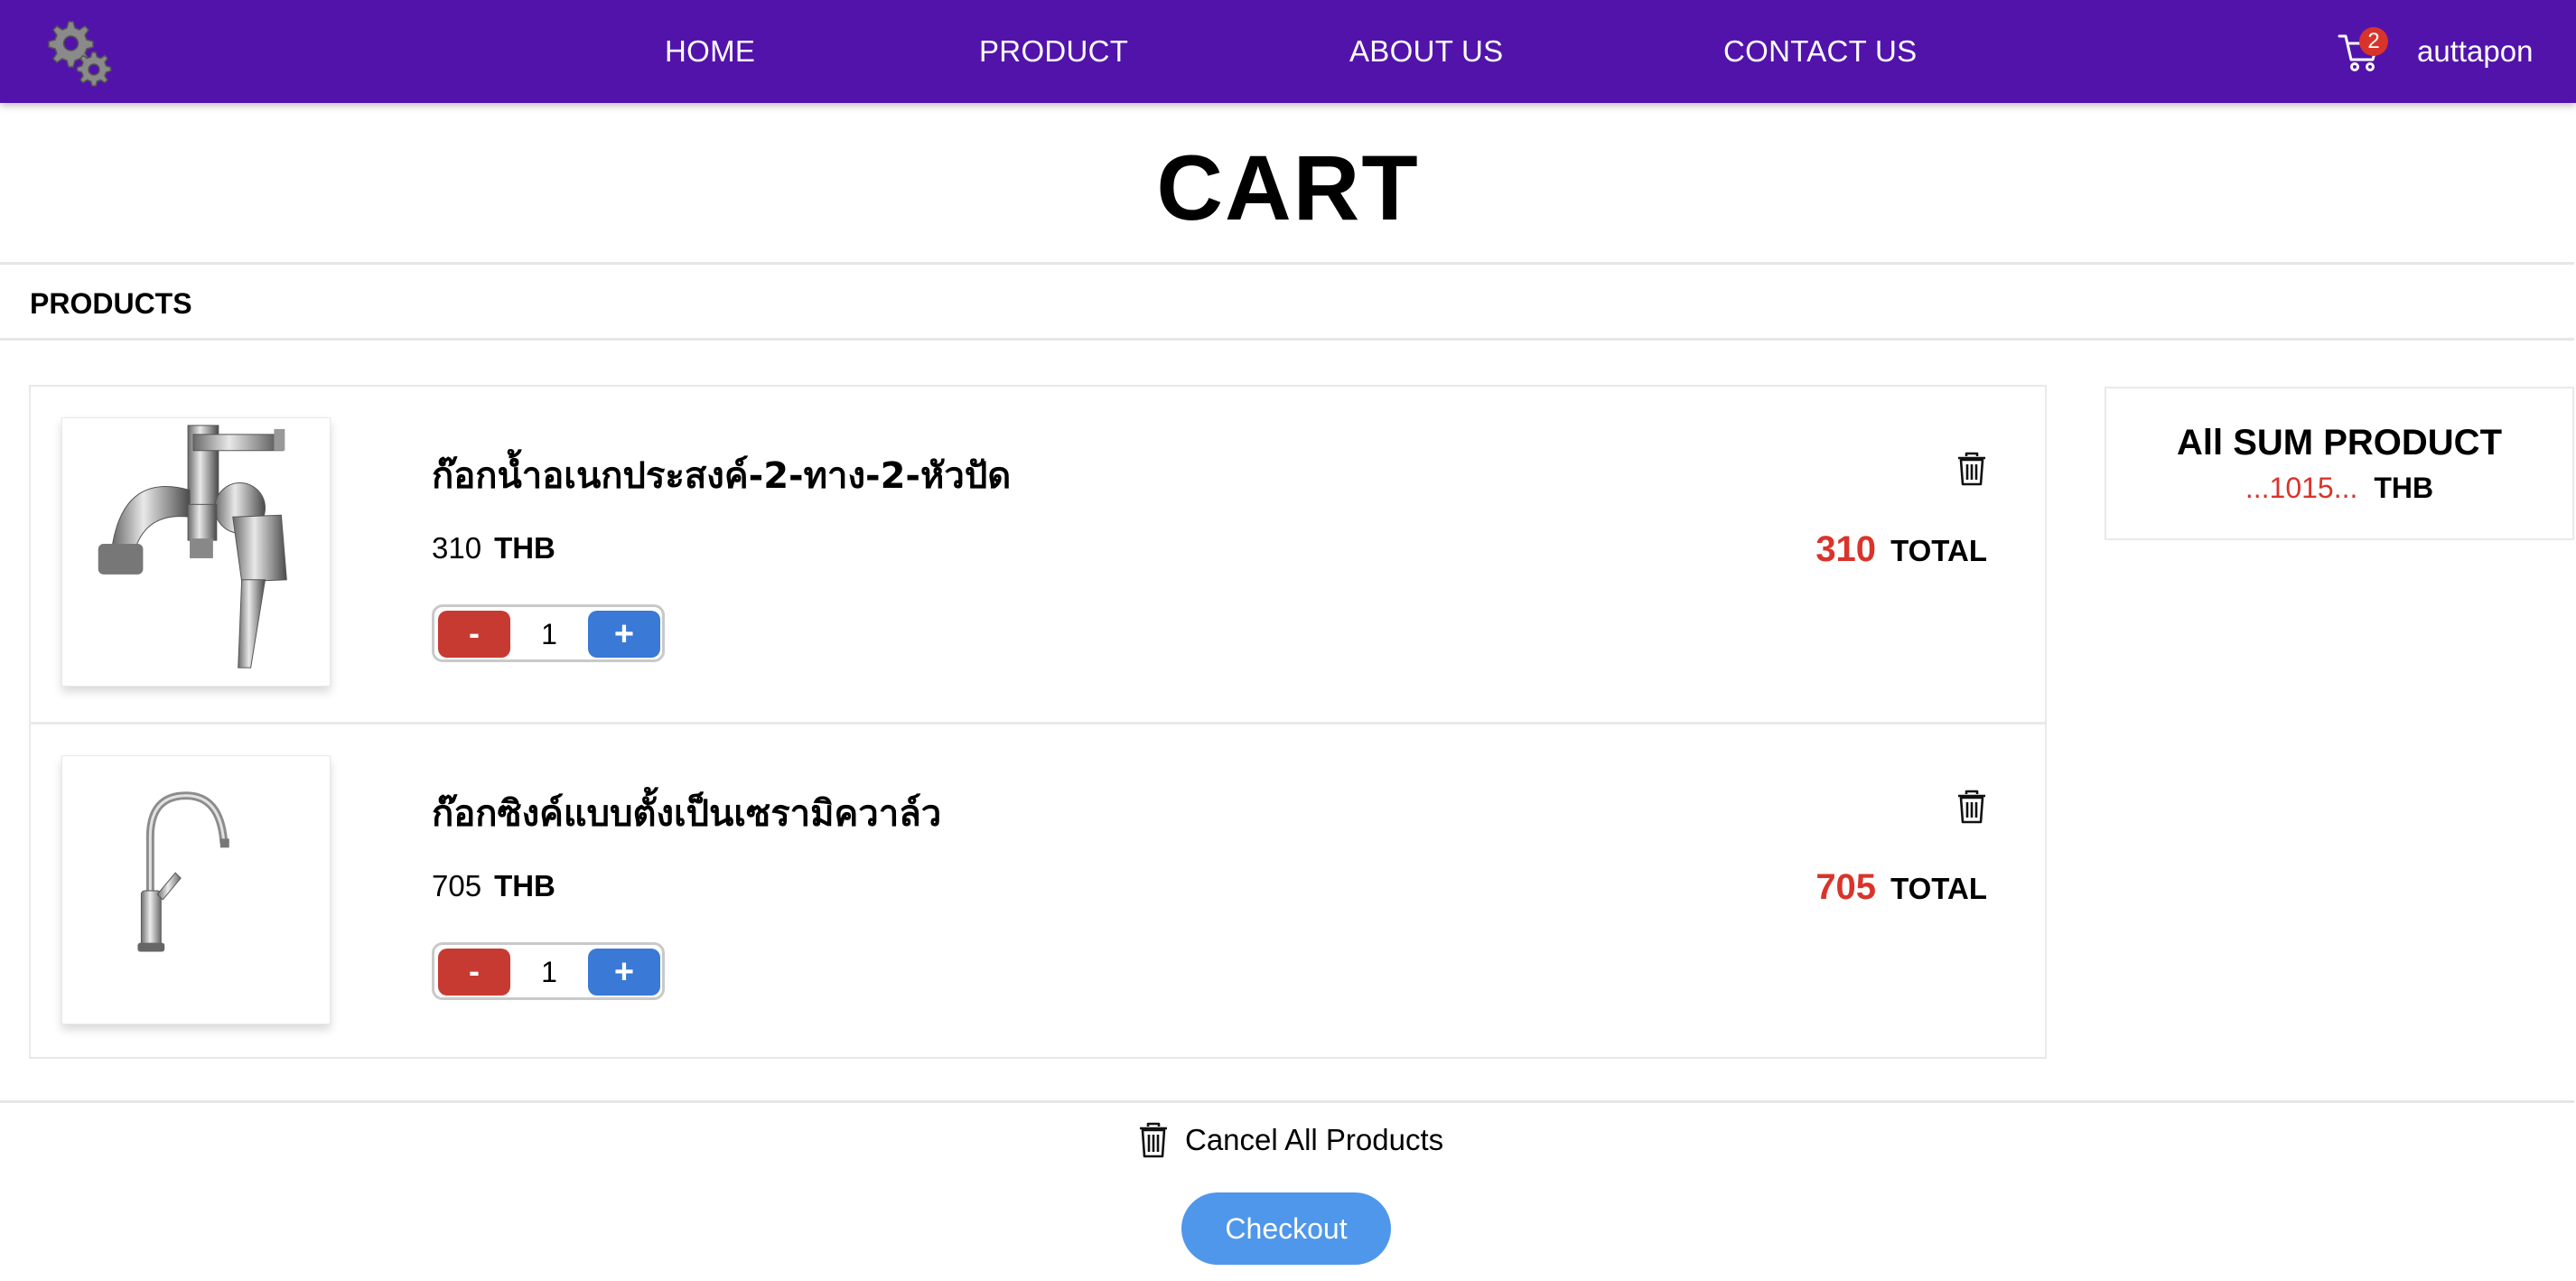  Describe the element at coordinates (457, 885) in the screenshot. I see `unit-price-value: 705` at that location.